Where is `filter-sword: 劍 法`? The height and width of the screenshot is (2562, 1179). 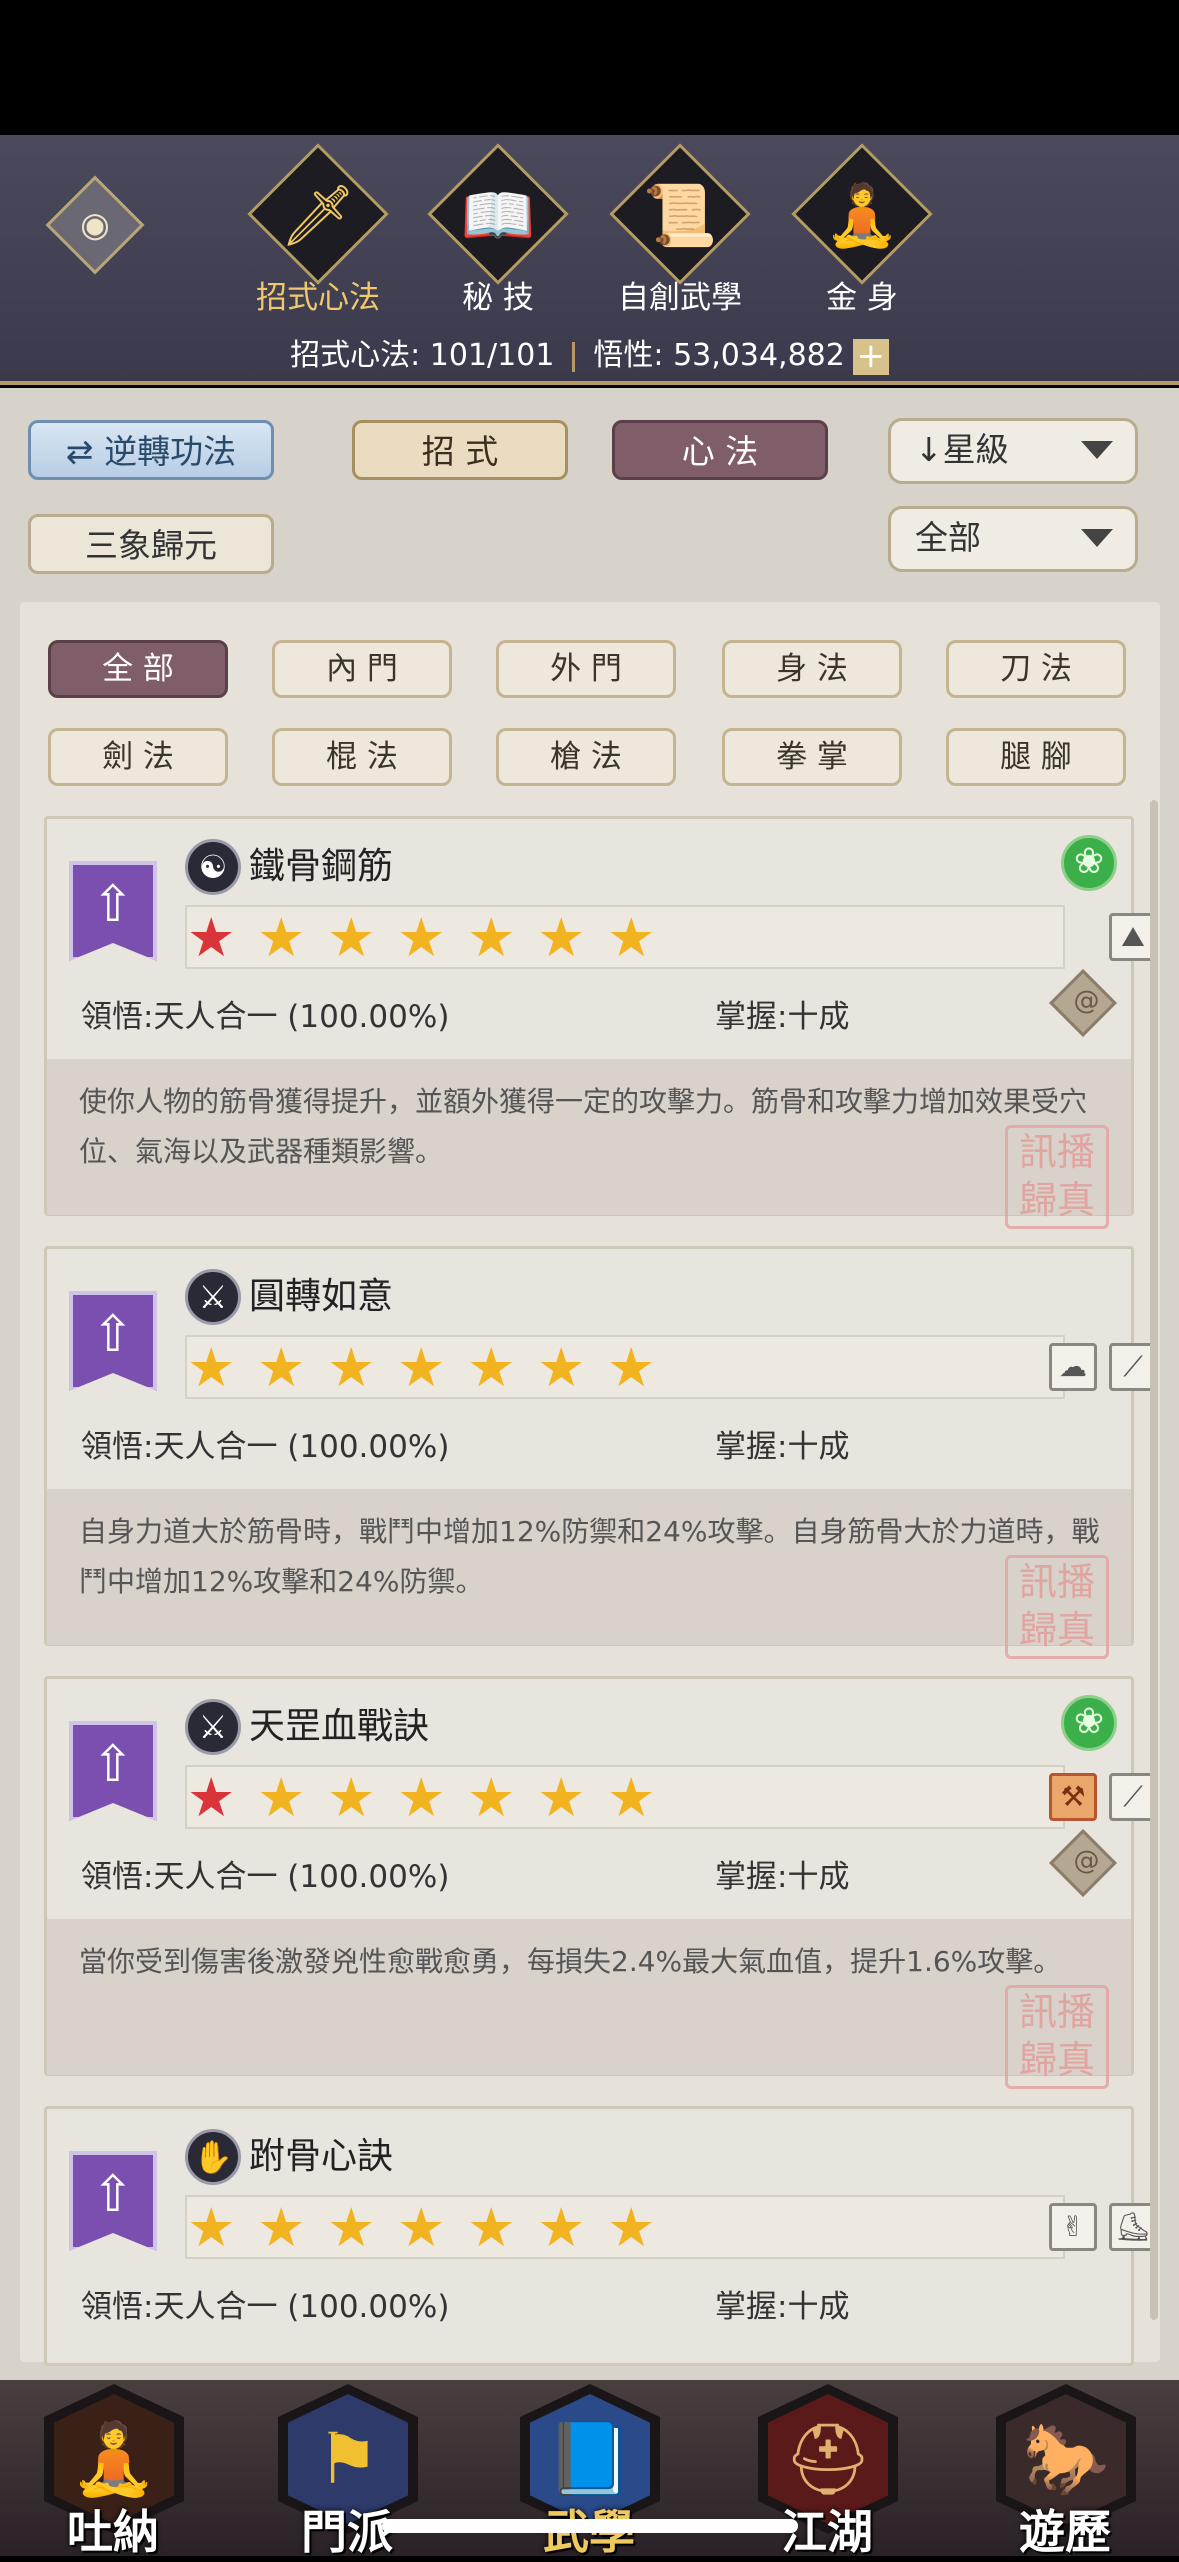
filter-sword: 劍 法 is located at coordinates (138, 757).